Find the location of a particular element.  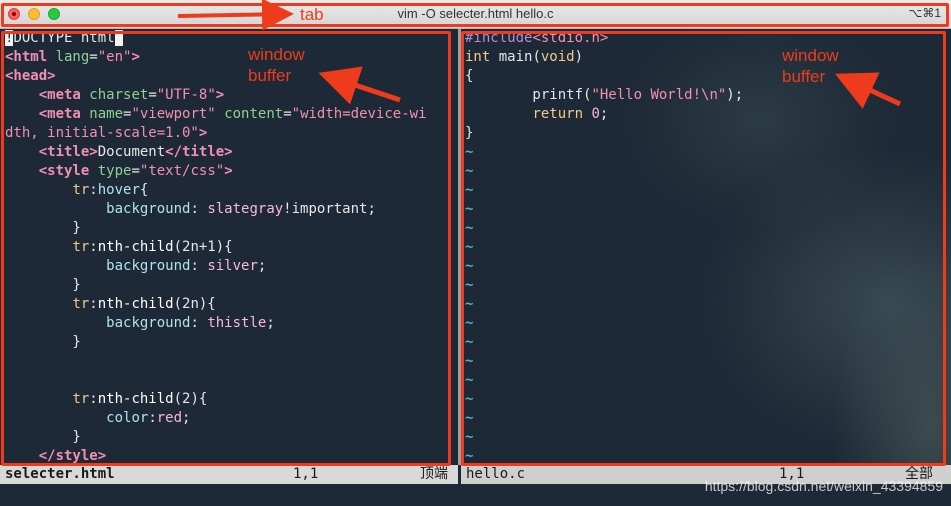

status-line-left: selecter.html 1,1 顶端 is located at coordinates (229, 474).